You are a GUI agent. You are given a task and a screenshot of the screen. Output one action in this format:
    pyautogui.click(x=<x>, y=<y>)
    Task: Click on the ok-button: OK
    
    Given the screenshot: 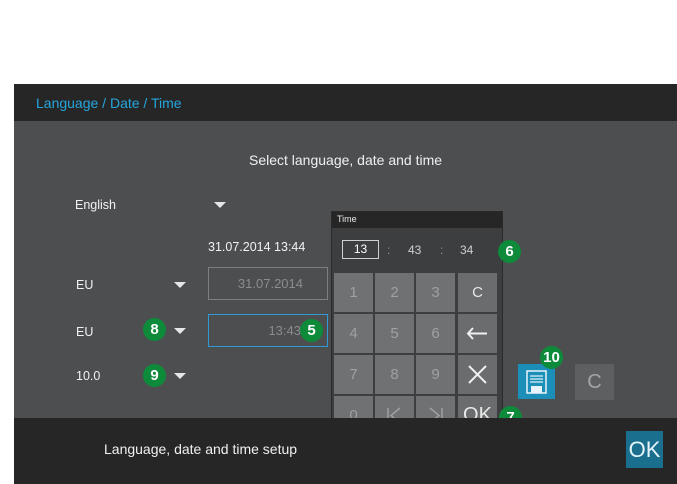 What is the action you would take?
    pyautogui.click(x=644, y=449)
    